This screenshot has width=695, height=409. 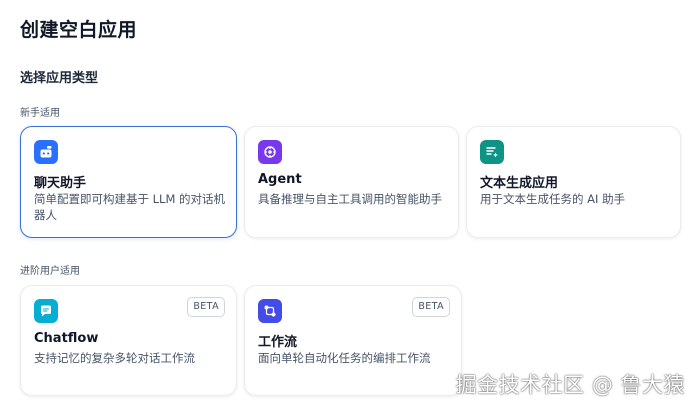 What do you see at coordinates (519, 183) in the screenshot?
I see `card-title: 文本生成应用` at bounding box center [519, 183].